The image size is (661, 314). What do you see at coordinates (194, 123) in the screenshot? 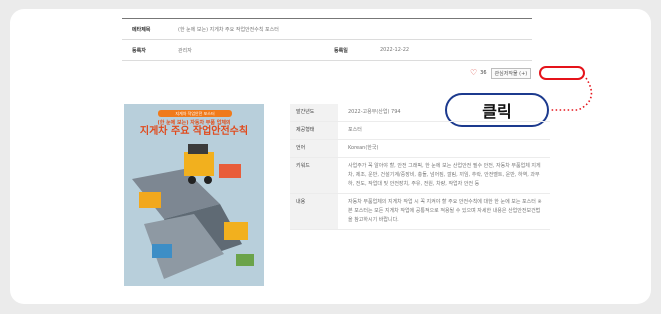
I see `poster-subtitle: (한 눈에 보는) 자동차 부품 업체의` at bounding box center [194, 123].